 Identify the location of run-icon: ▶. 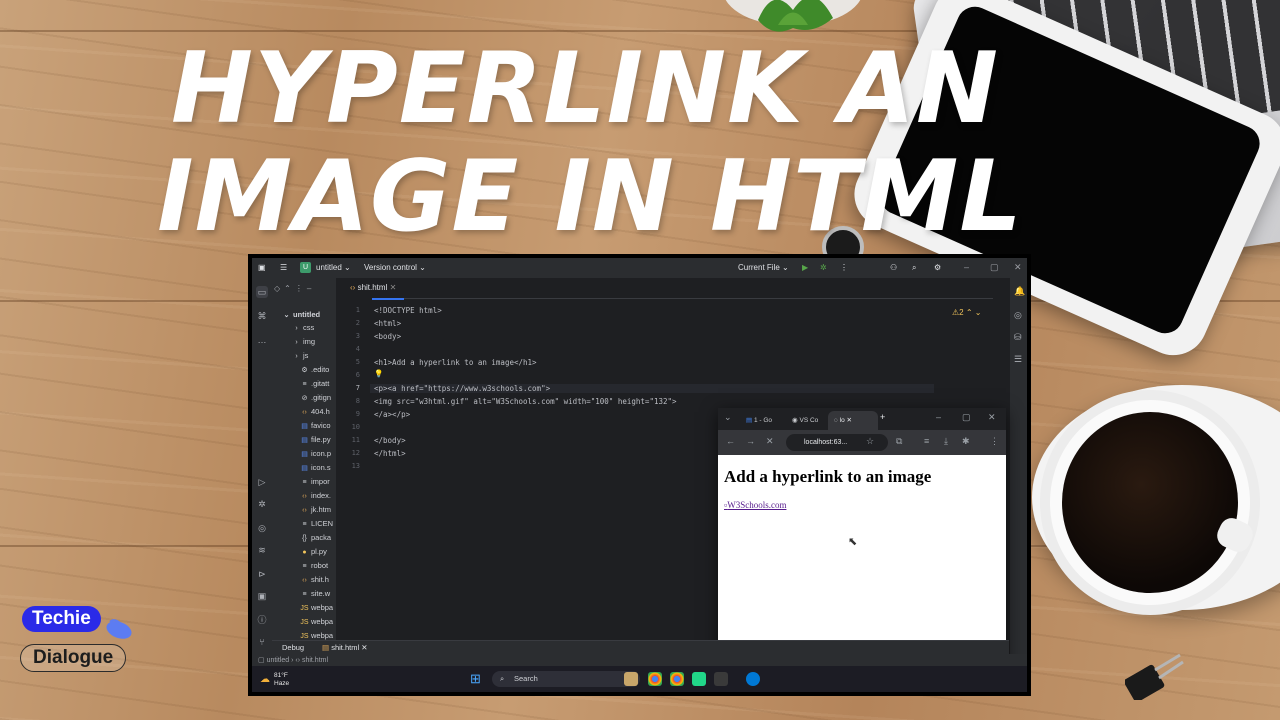
(805, 267).